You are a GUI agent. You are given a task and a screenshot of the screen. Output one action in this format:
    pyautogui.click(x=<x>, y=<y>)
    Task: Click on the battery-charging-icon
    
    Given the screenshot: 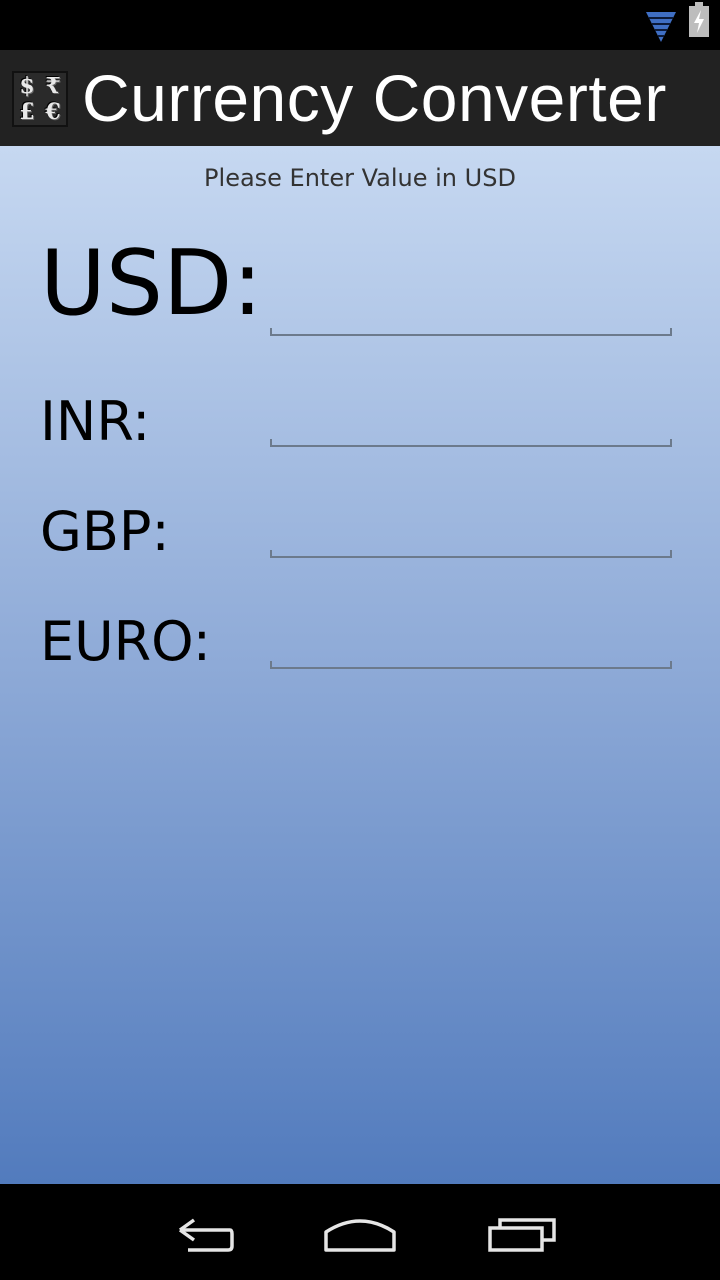 What is the action you would take?
    pyautogui.click(x=699, y=19)
    